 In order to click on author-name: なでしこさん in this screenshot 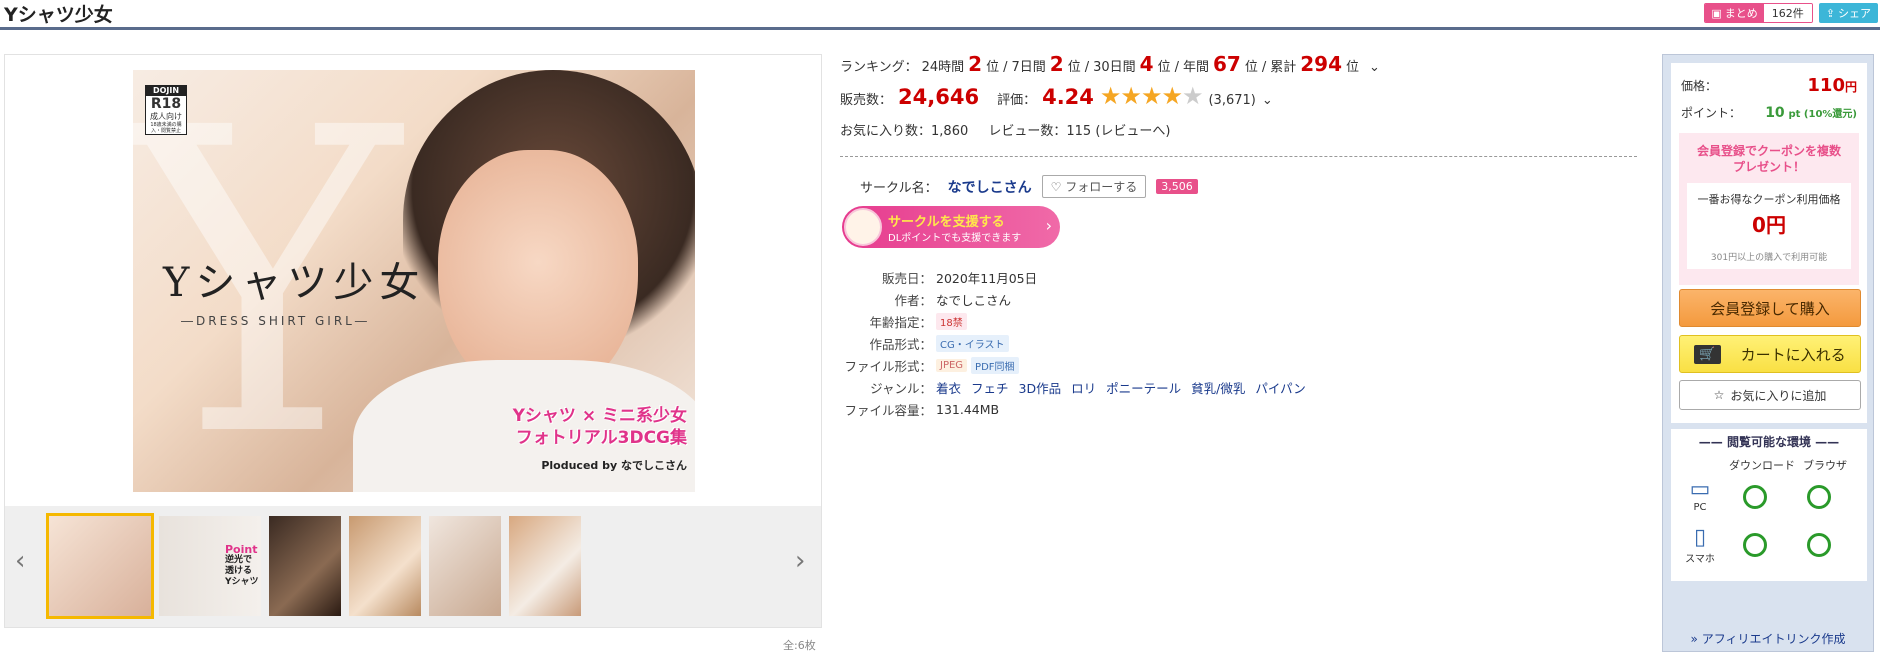, I will do `click(974, 300)`.